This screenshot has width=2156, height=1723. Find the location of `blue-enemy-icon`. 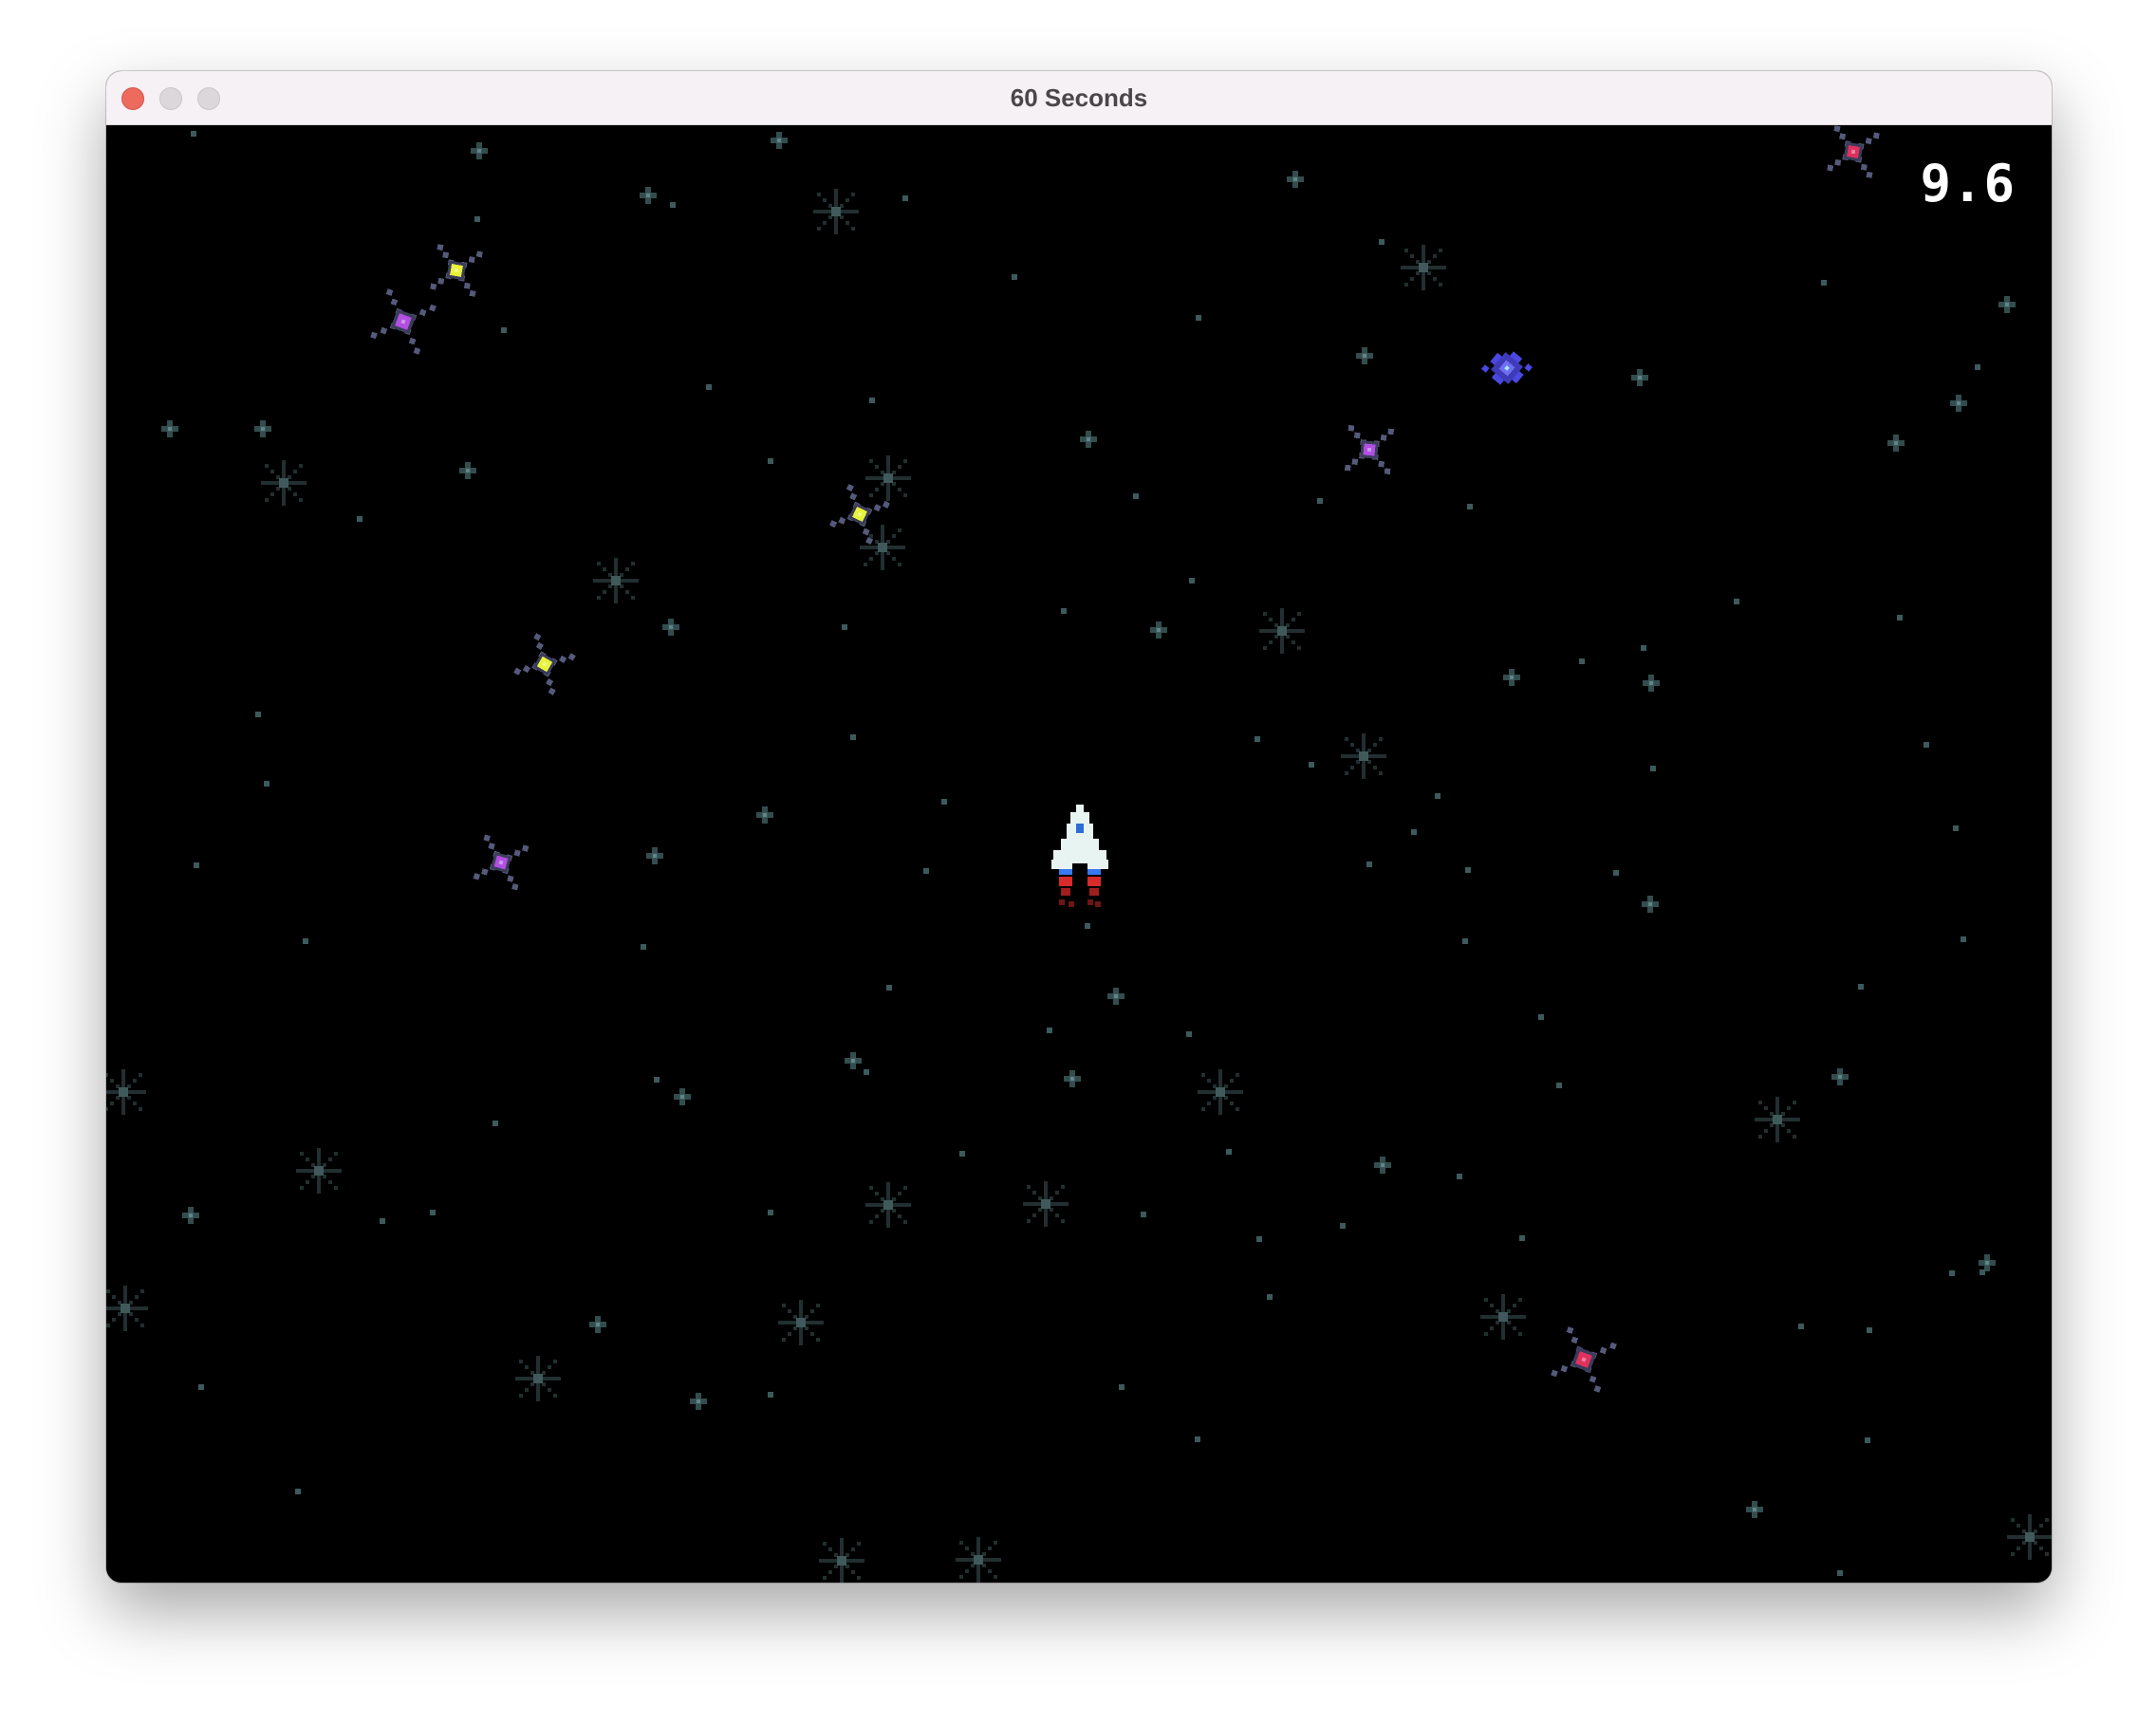

blue-enemy-icon is located at coordinates (1507, 368).